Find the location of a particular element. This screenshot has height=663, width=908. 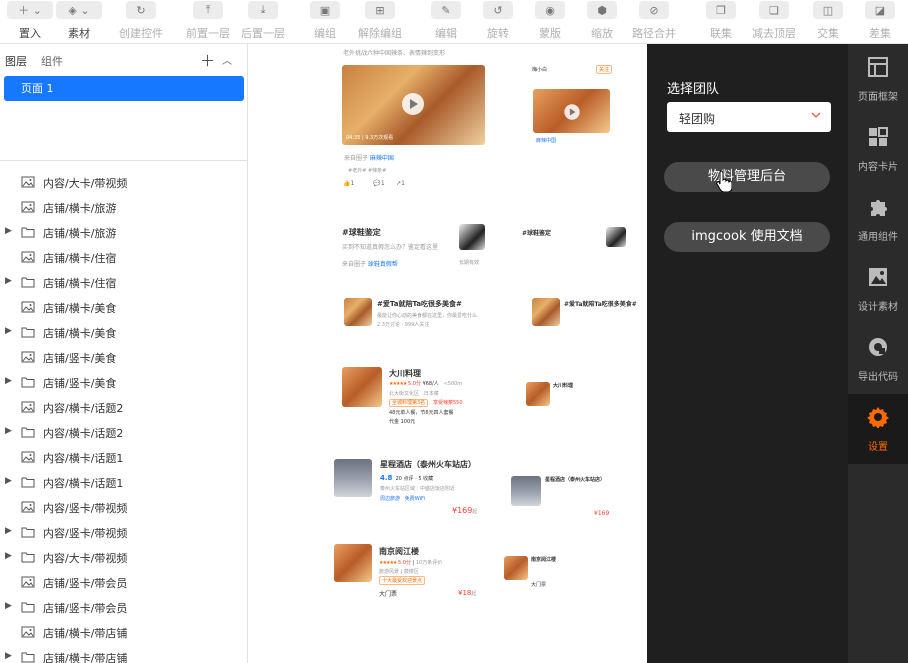

shoe-thumbnail is located at coordinates (472, 237).